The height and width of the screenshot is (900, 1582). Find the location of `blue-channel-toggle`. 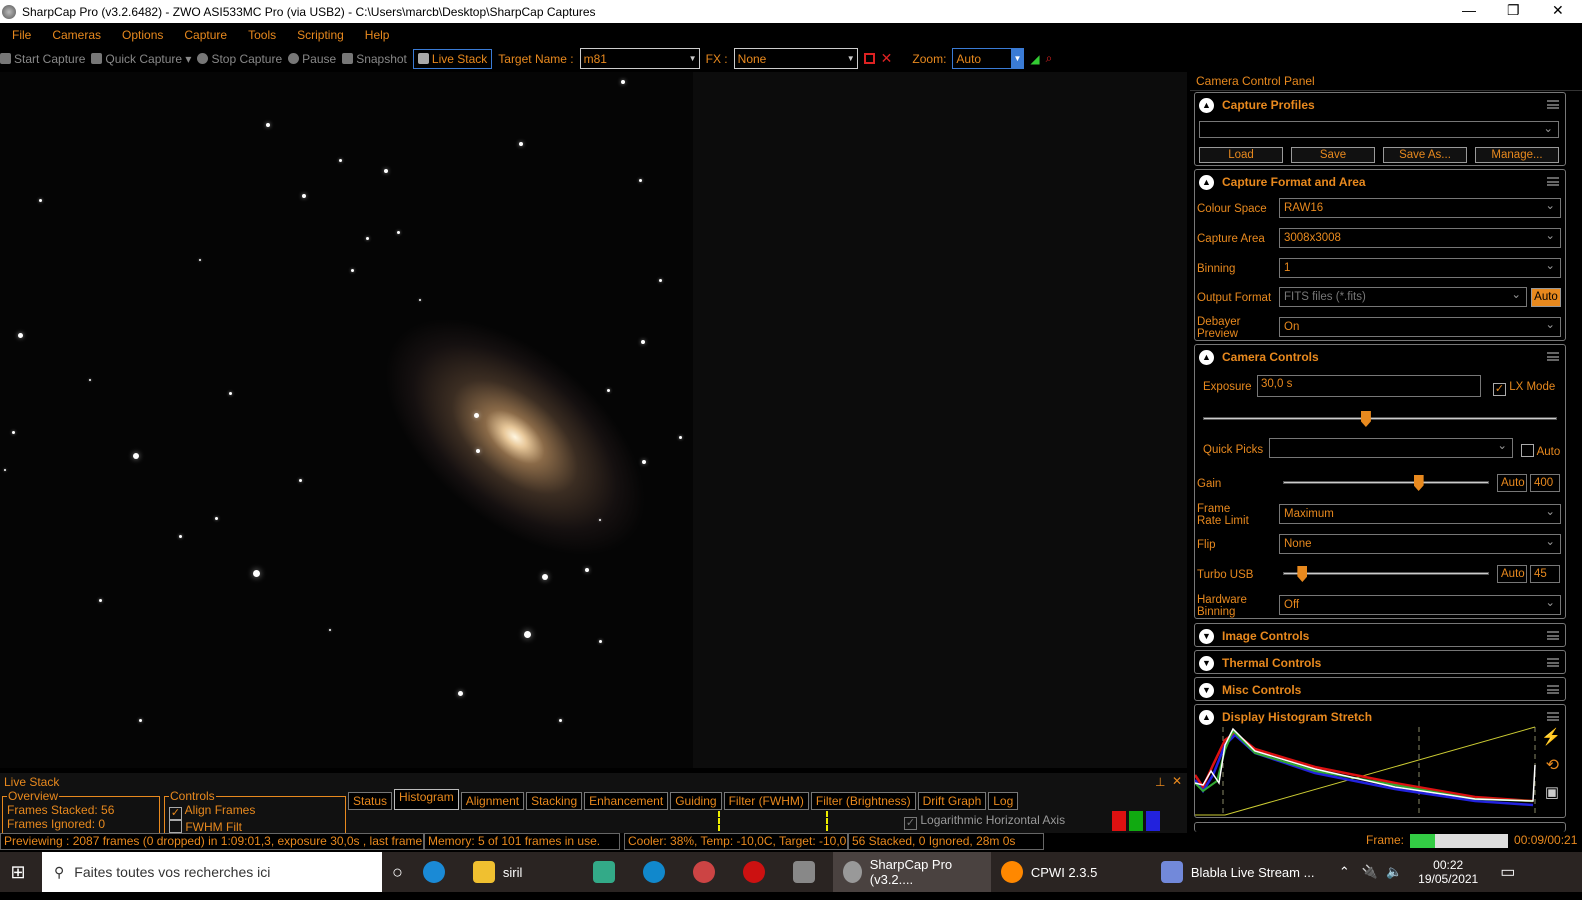

blue-channel-toggle is located at coordinates (1153, 821).